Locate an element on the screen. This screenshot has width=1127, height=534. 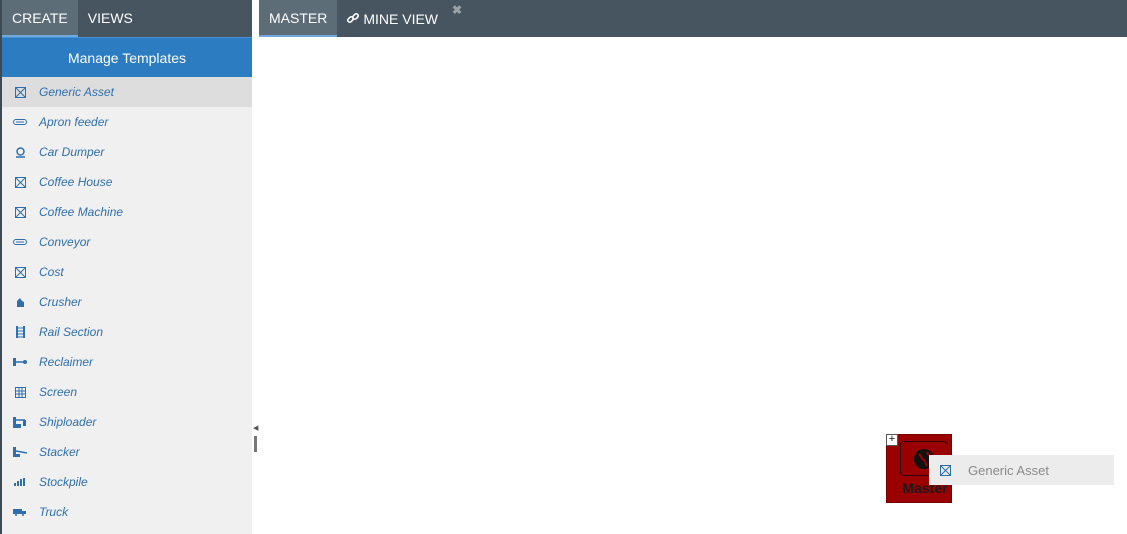
tab-mine-view: MINE VIEW is located at coordinates (392, 18).